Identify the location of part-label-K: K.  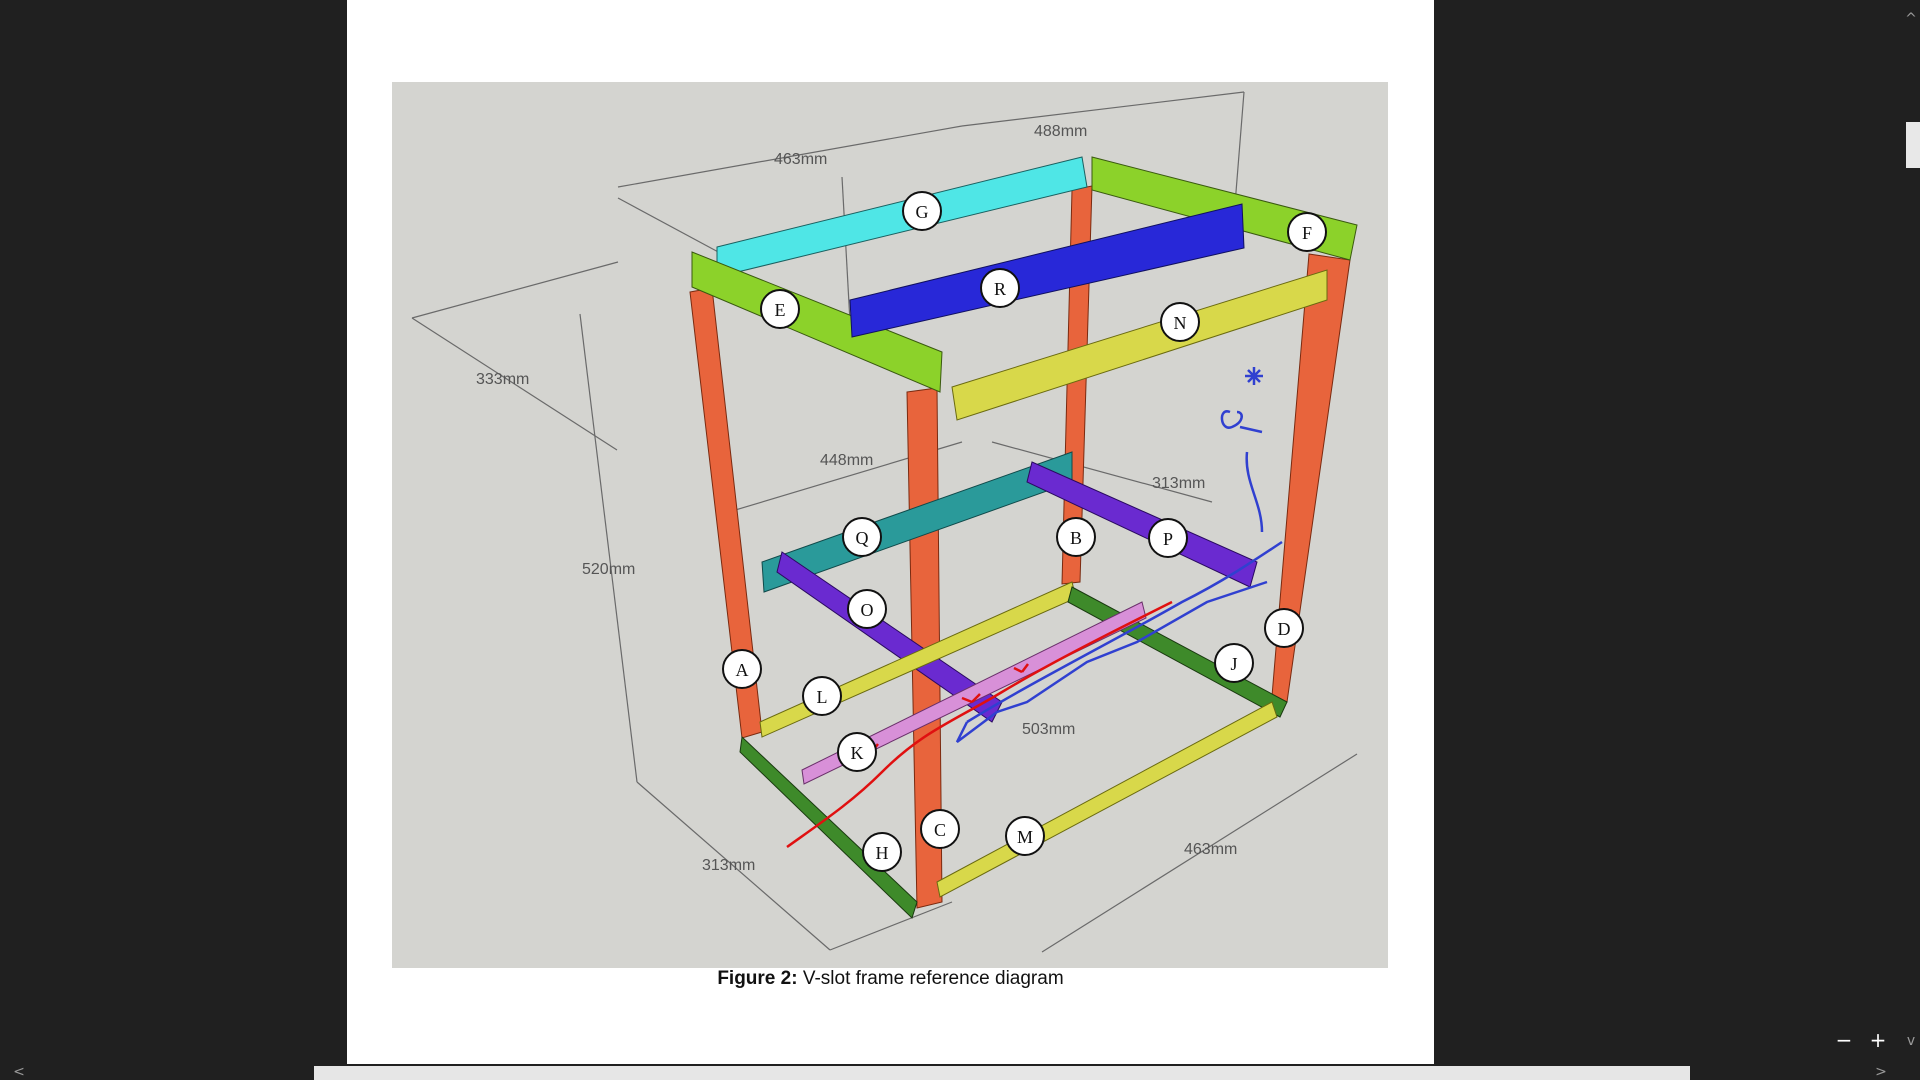
(857, 752).